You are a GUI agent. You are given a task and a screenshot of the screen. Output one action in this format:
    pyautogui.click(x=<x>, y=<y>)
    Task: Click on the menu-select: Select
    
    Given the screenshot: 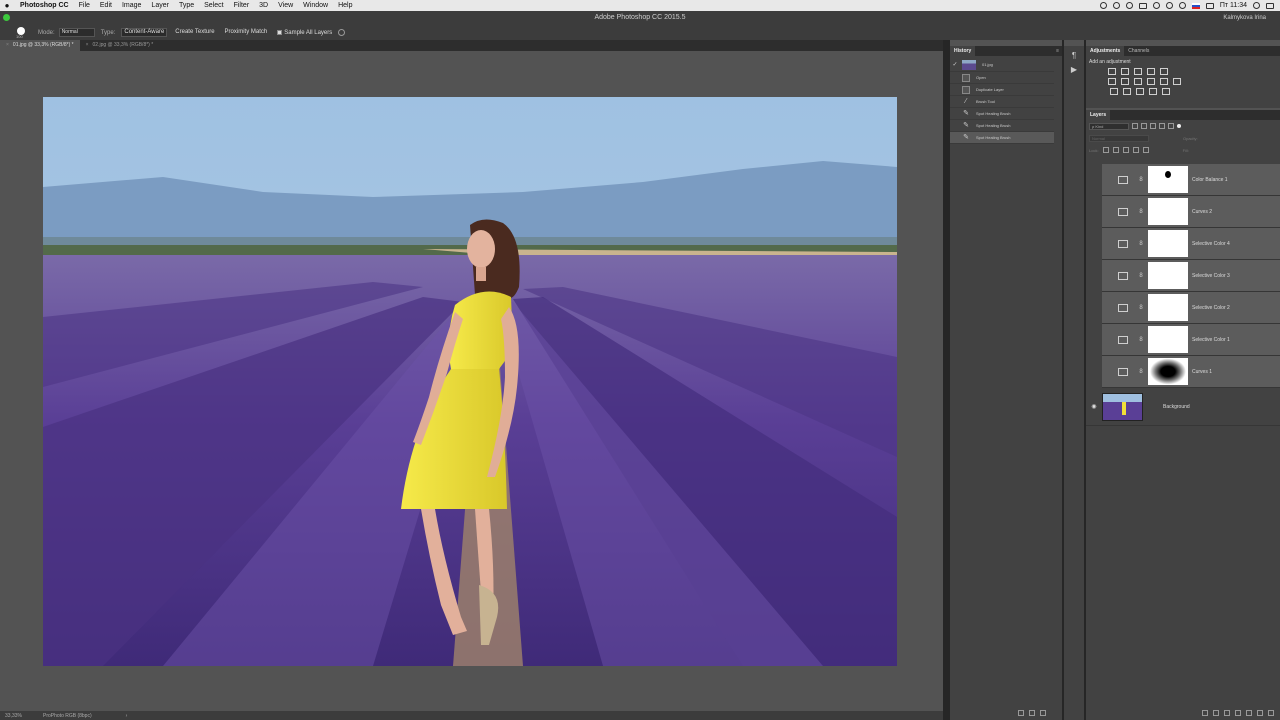 What is the action you would take?
    pyautogui.click(x=213, y=5)
    